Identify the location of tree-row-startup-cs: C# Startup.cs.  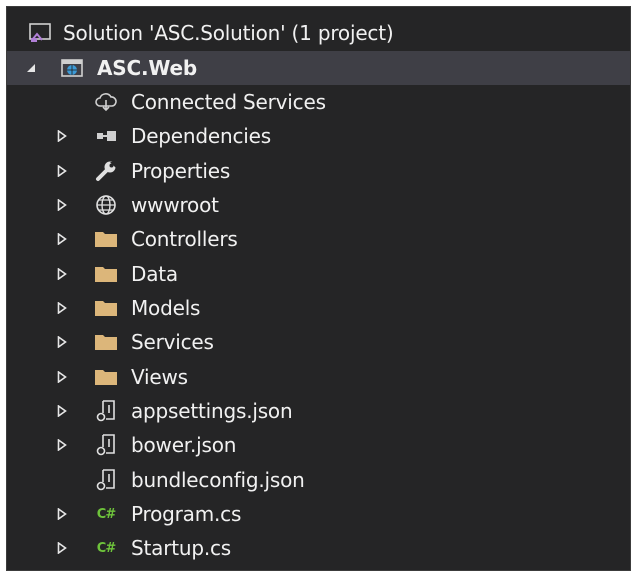
(318, 548).